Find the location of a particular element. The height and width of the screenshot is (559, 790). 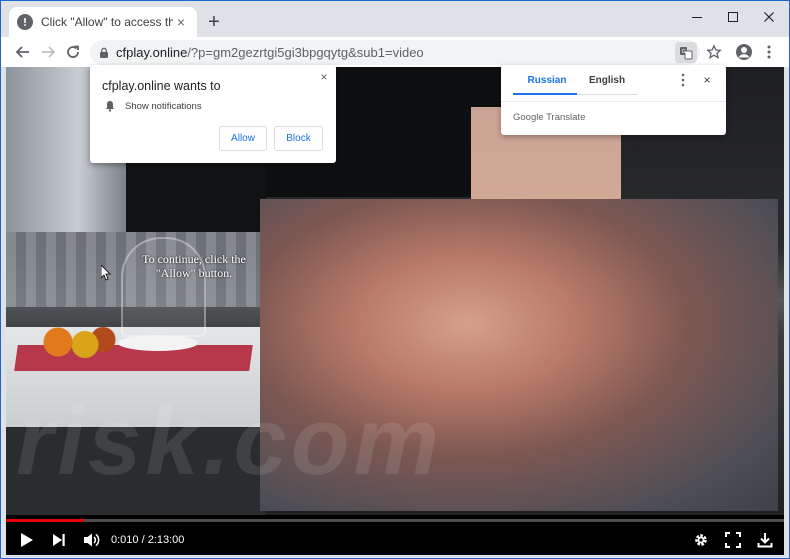

video-pumpkins is located at coordinates (76, 337).